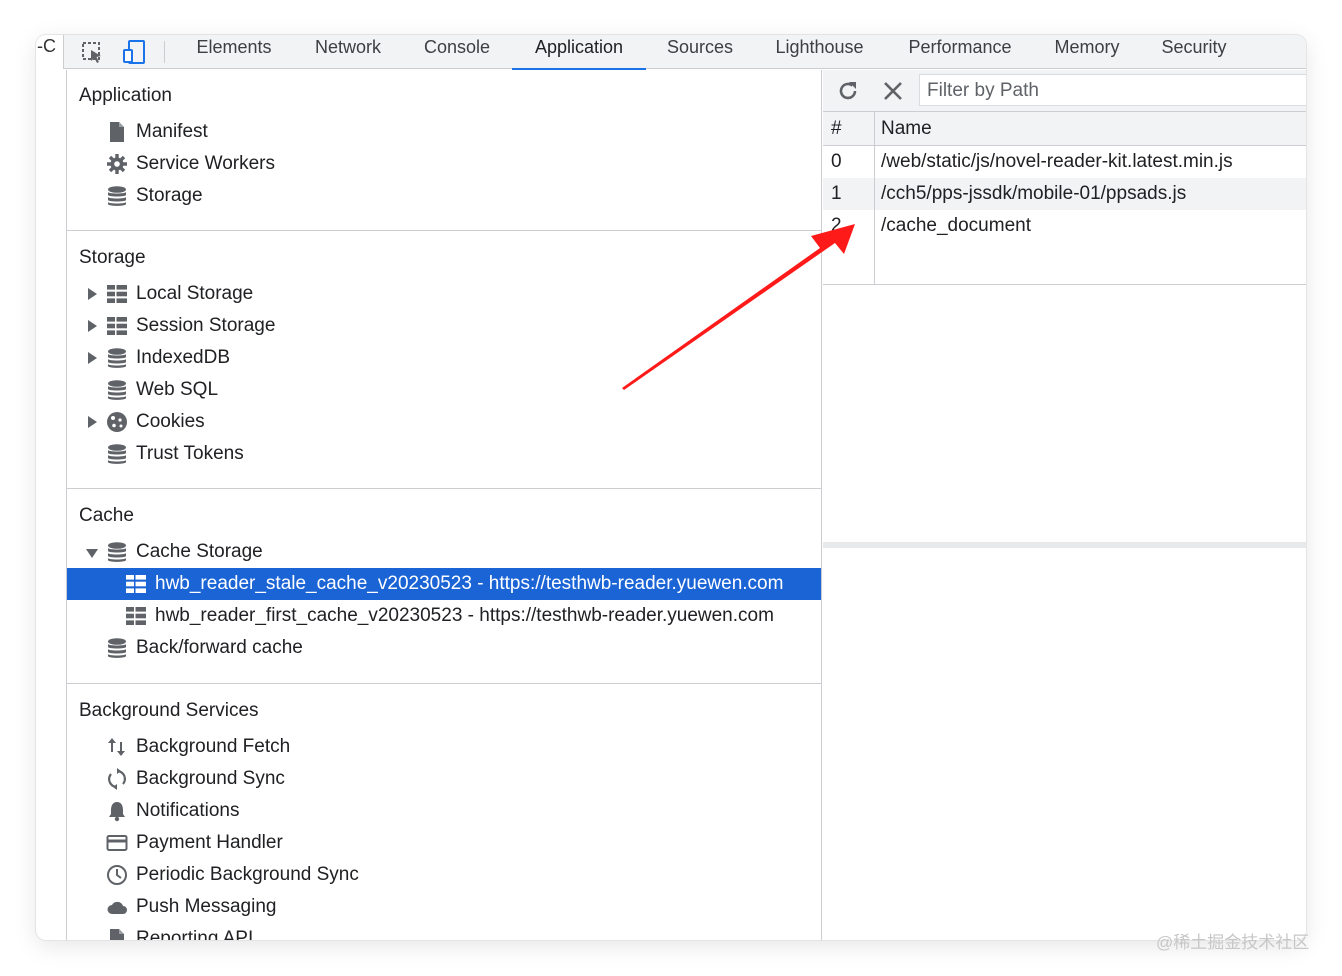 The height and width of the screenshot is (976, 1342). What do you see at coordinates (700, 52) in the screenshot?
I see `tab-sources: Sources` at bounding box center [700, 52].